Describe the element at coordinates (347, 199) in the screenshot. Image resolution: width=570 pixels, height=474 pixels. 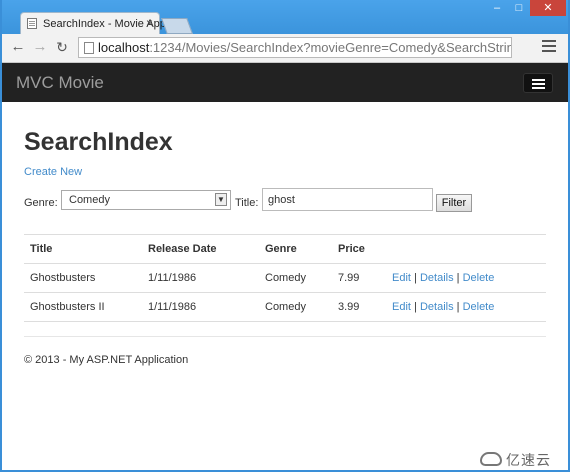
I see `title-search-input` at that location.